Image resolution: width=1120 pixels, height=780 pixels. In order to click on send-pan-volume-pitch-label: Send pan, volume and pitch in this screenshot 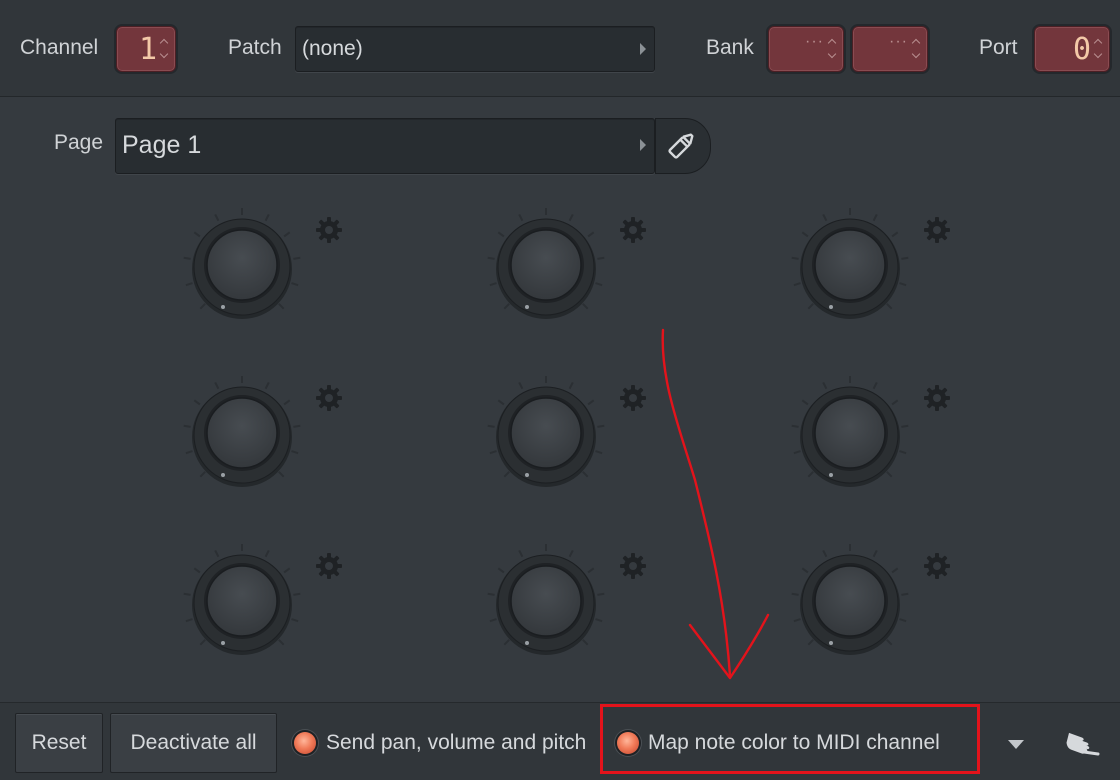, I will do `click(456, 743)`.